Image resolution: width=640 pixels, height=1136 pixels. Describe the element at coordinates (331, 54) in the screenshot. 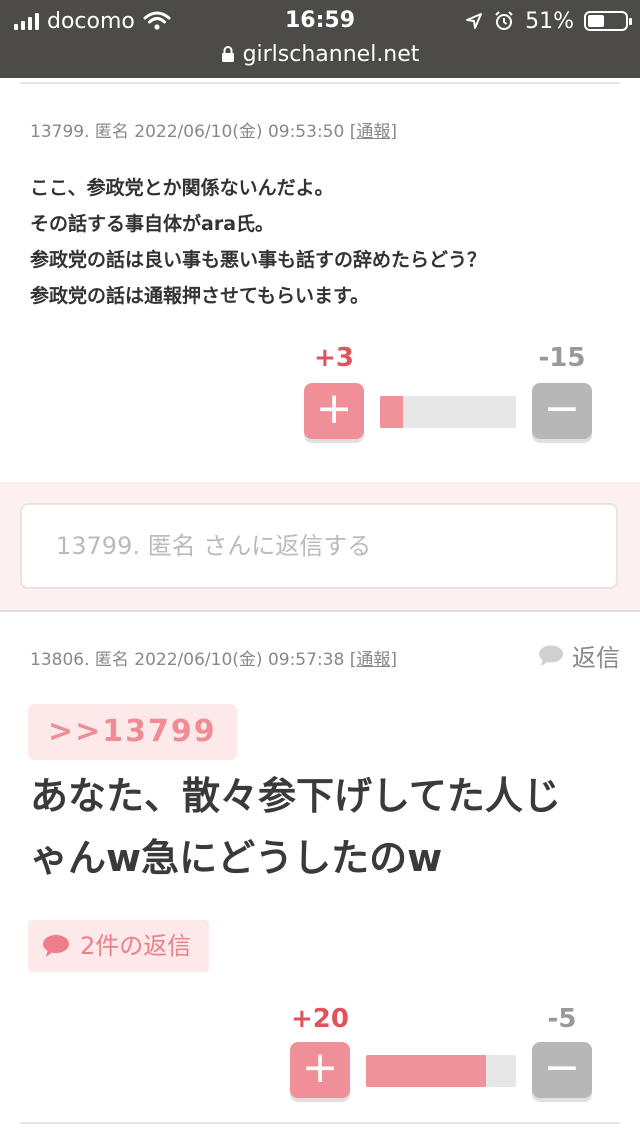

I see `url-text: girlschannel.net` at that location.